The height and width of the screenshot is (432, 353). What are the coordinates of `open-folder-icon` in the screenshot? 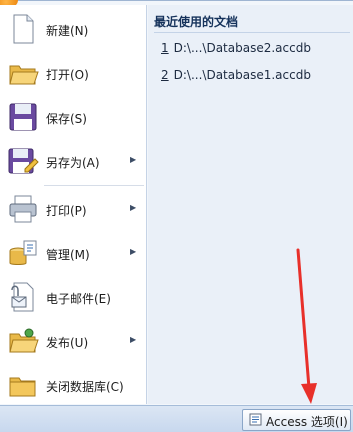 It's located at (23, 73).